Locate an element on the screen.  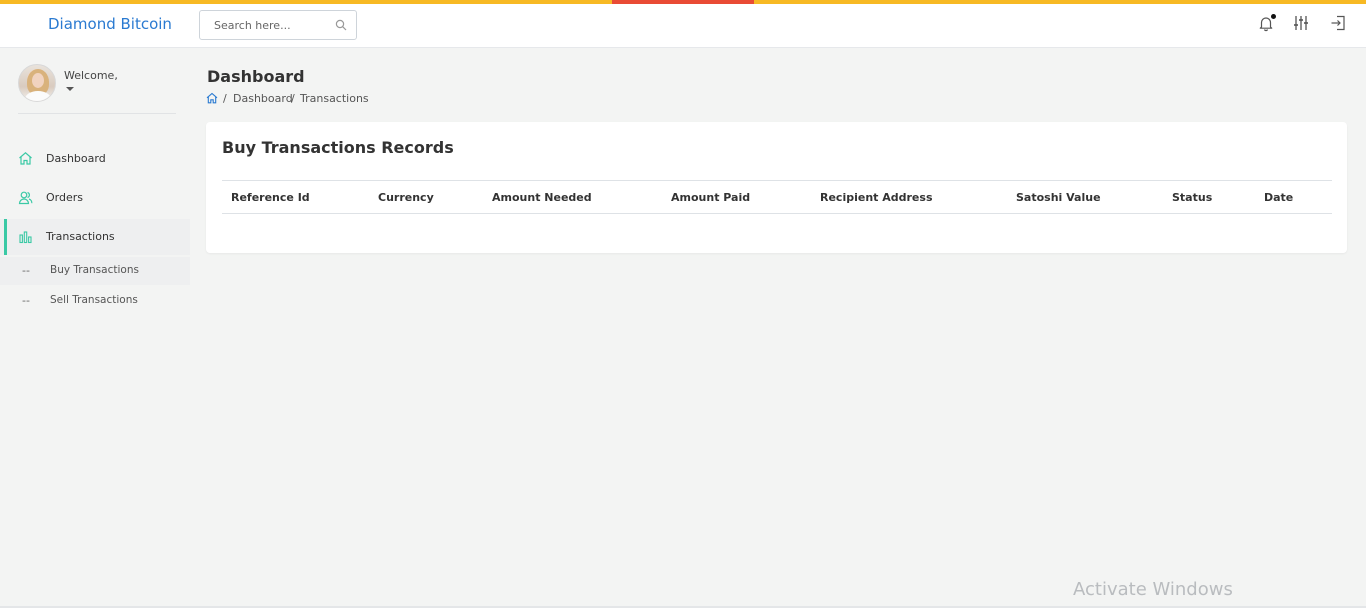
sidebar-subitem-label: Buy Transactions is located at coordinates (94, 270).